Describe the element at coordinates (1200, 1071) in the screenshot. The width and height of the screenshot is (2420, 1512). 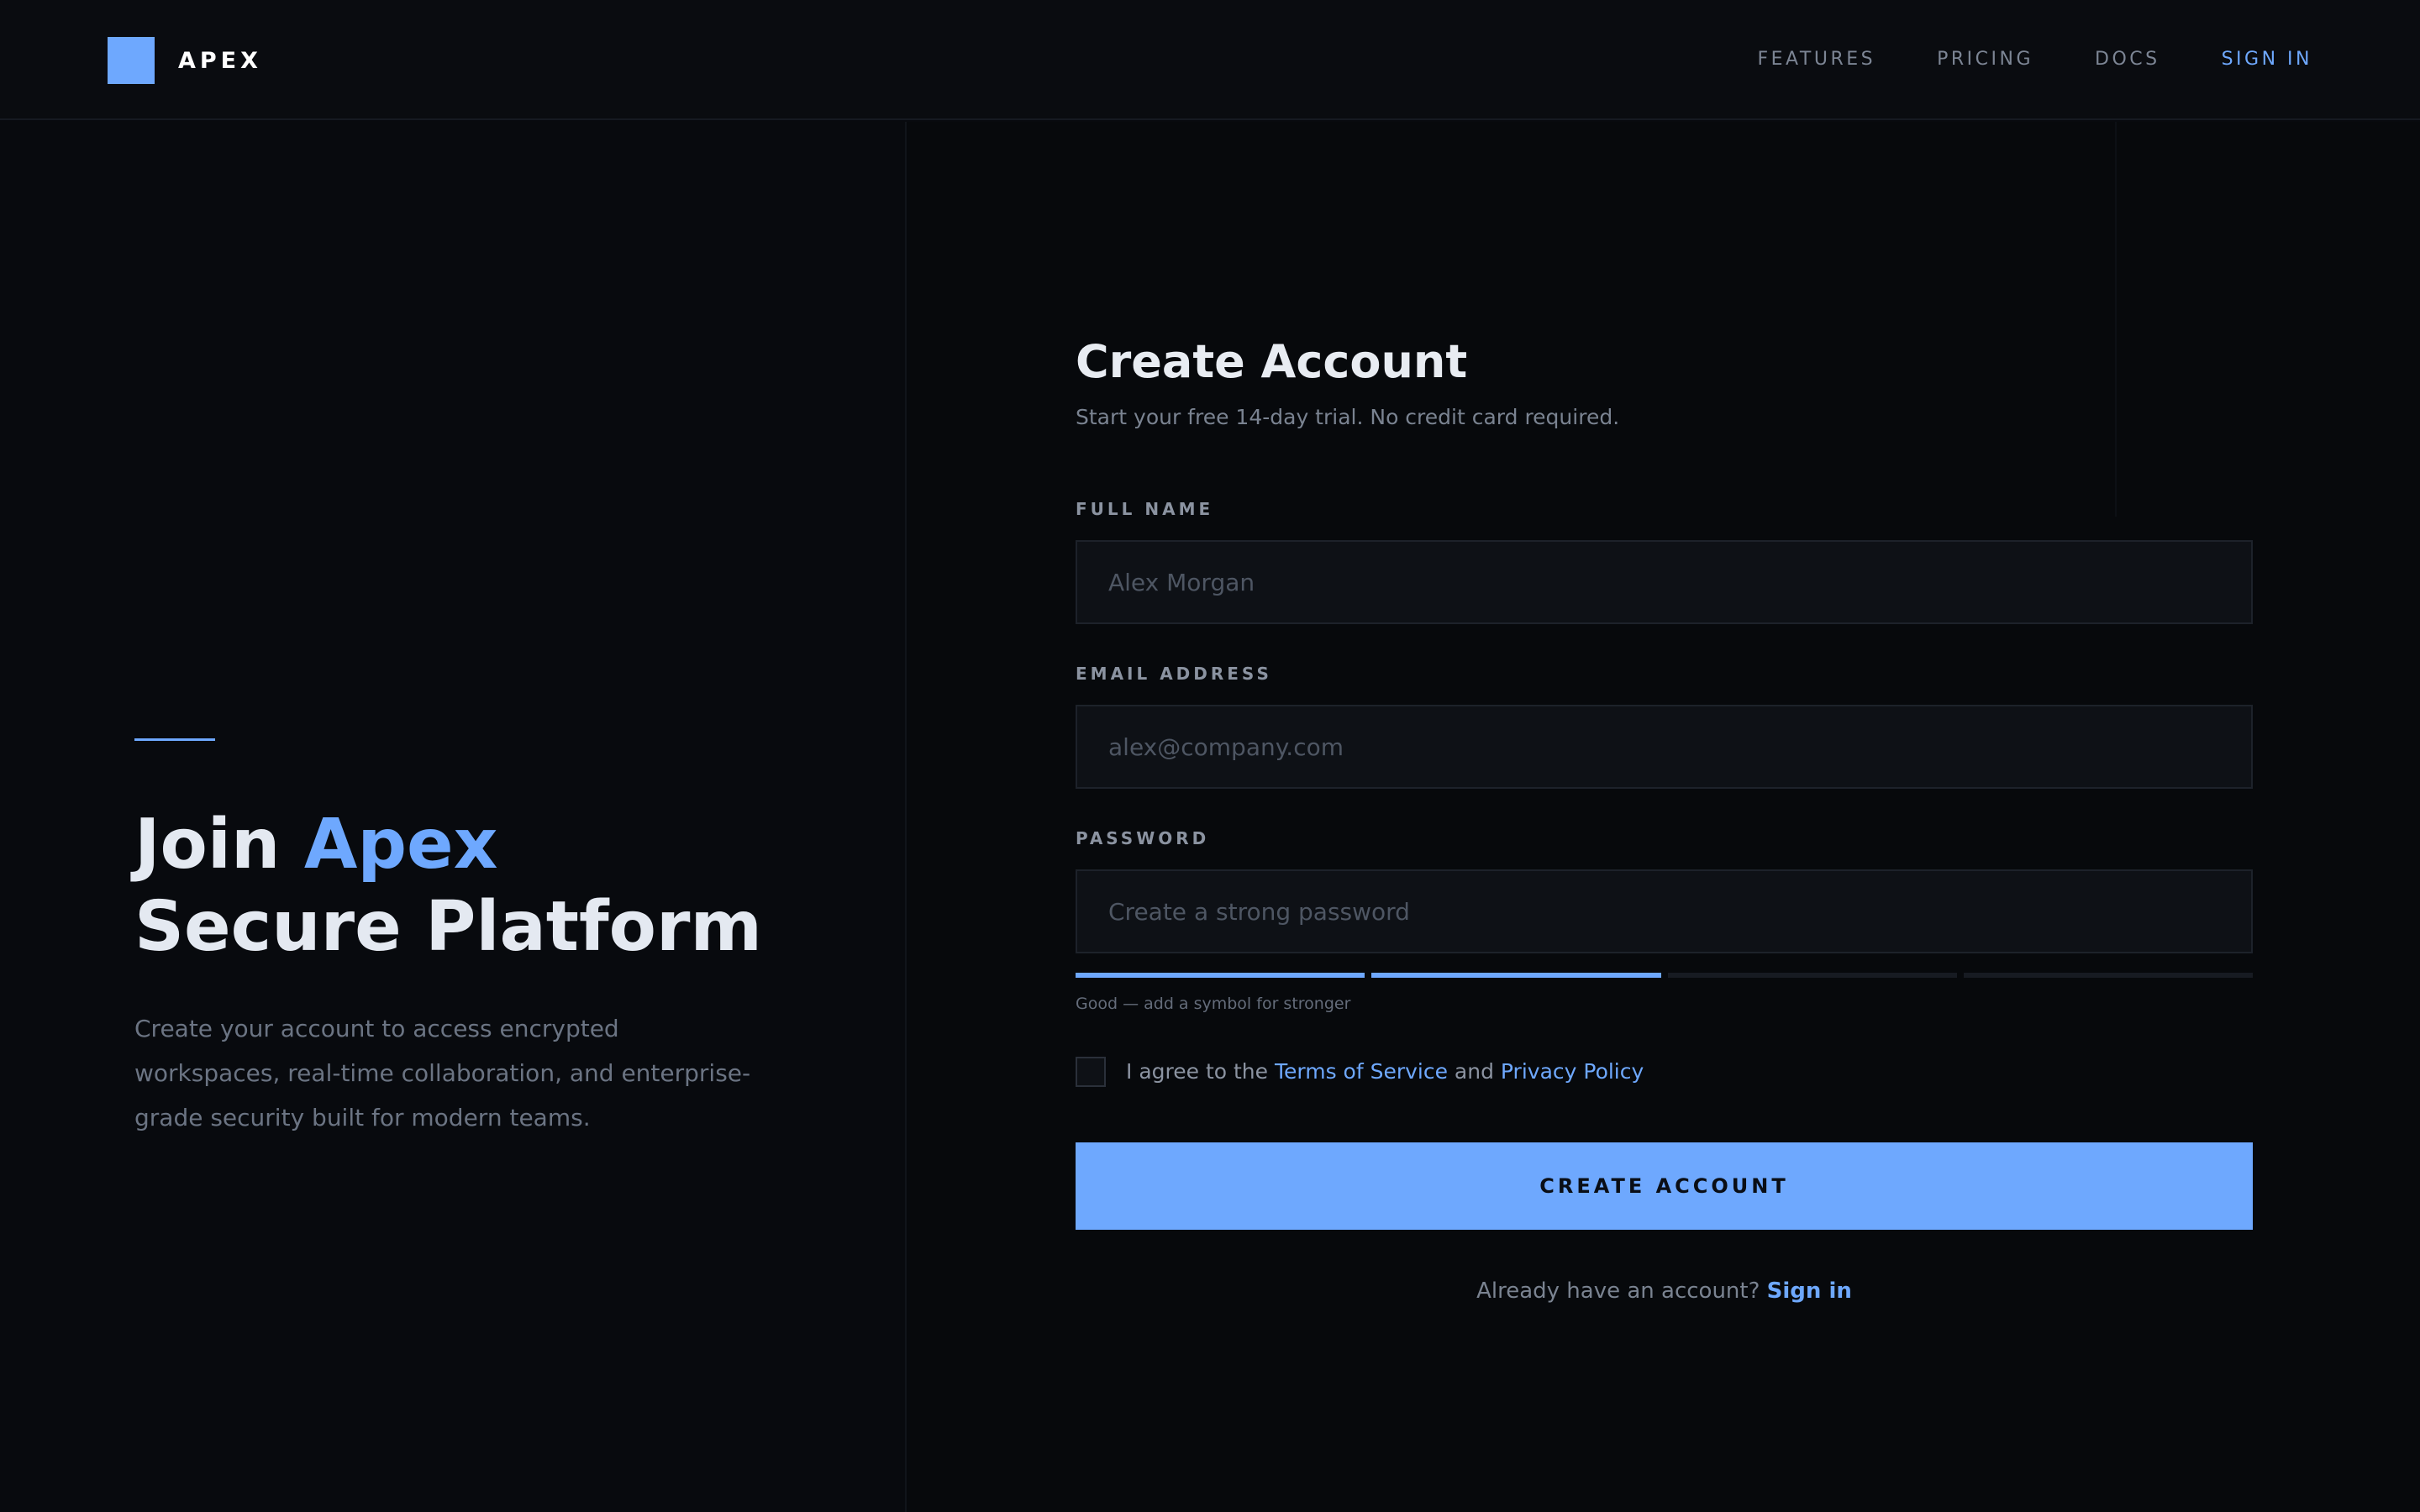
I see `terms-prefix: I agree to the` at that location.